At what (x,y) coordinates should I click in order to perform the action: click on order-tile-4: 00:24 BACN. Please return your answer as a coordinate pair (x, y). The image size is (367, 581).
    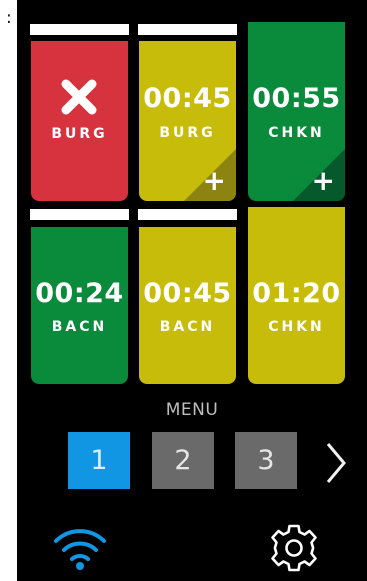
    Looking at the image, I should click on (79, 305).